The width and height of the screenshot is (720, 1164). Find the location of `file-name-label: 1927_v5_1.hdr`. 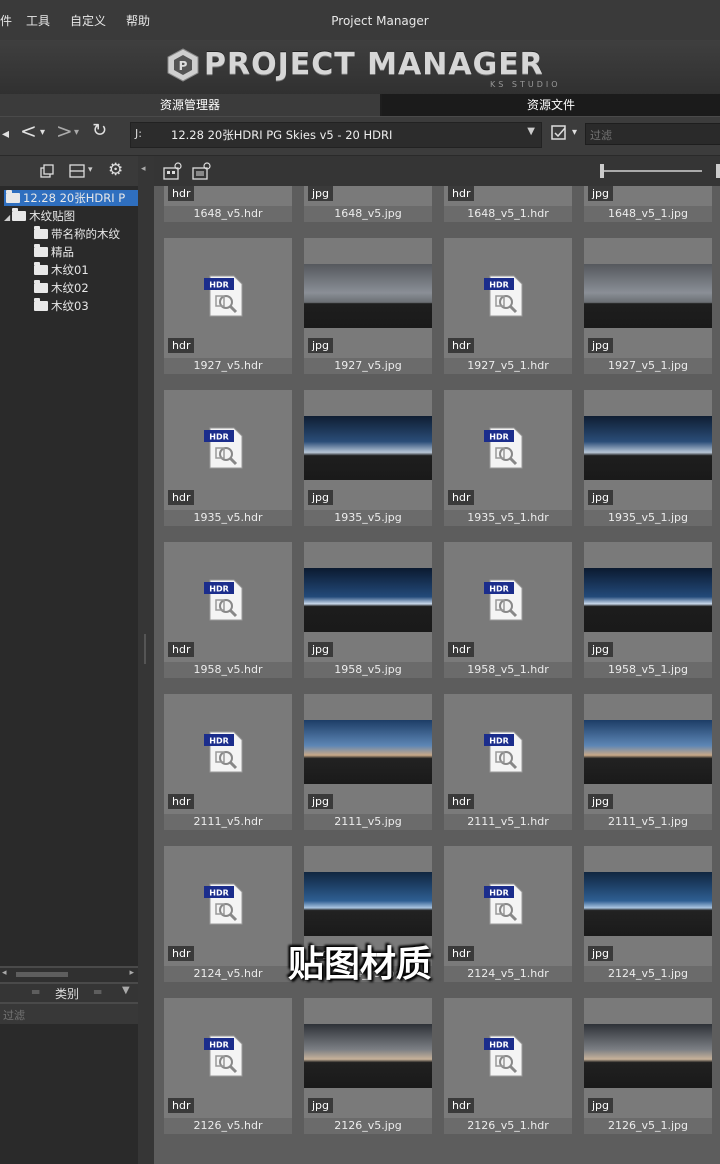

file-name-label: 1927_v5_1.hdr is located at coordinates (508, 366).